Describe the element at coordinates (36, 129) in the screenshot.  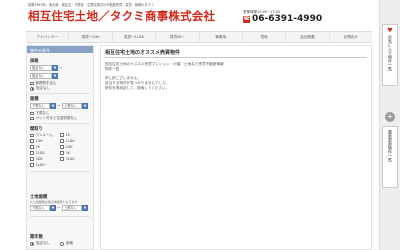
I see `madori-label: 間取り` at that location.